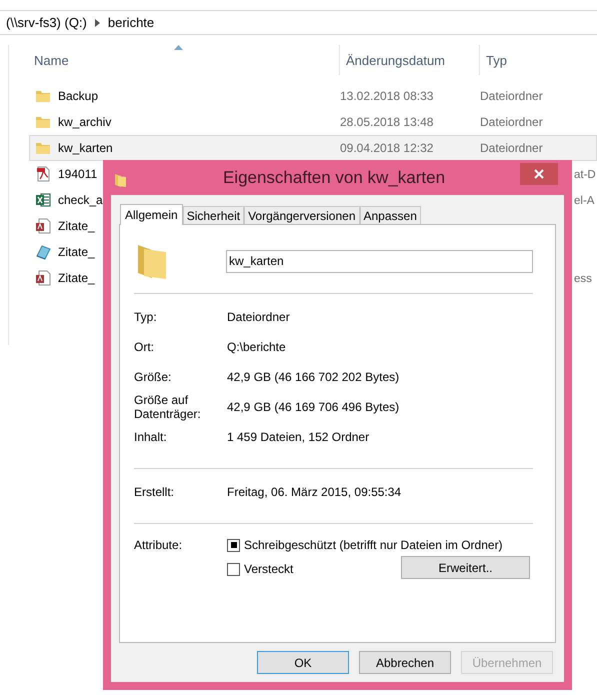 The image size is (597, 695). Describe the element at coordinates (387, 96) in the screenshot. I see `file-date: 13.02.2018 08:33` at that location.